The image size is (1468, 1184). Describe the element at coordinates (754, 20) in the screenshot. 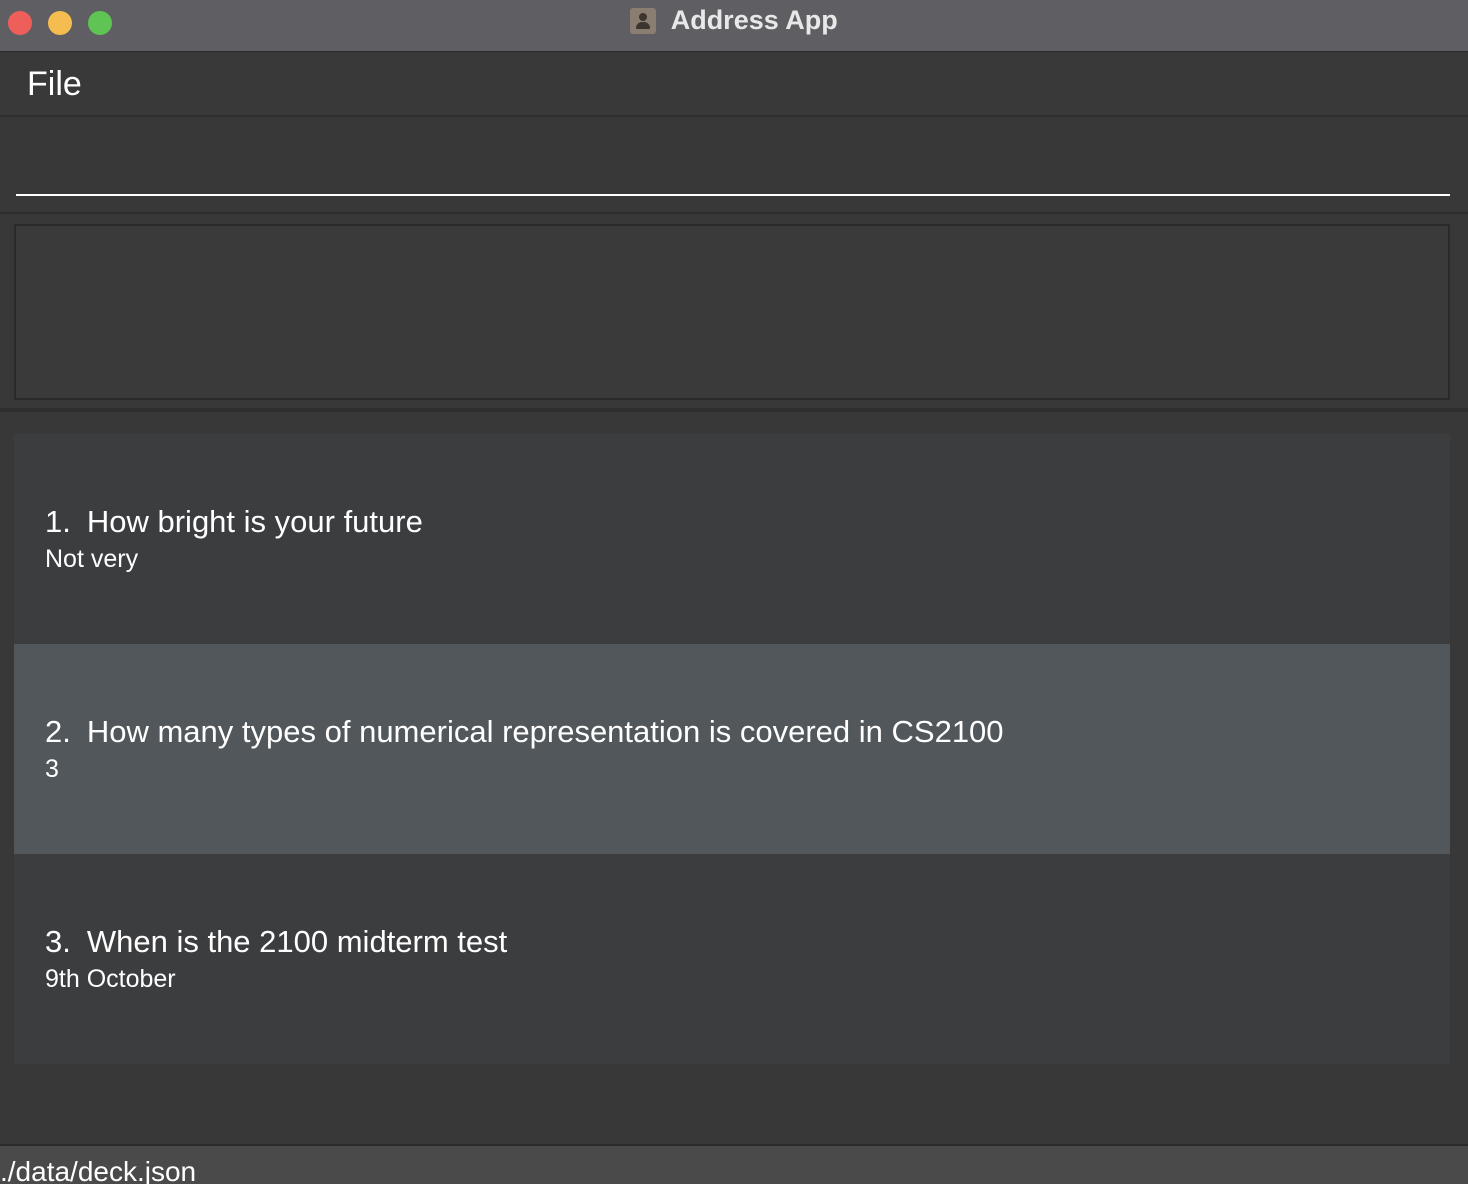

I see `window-title: Address App` at that location.